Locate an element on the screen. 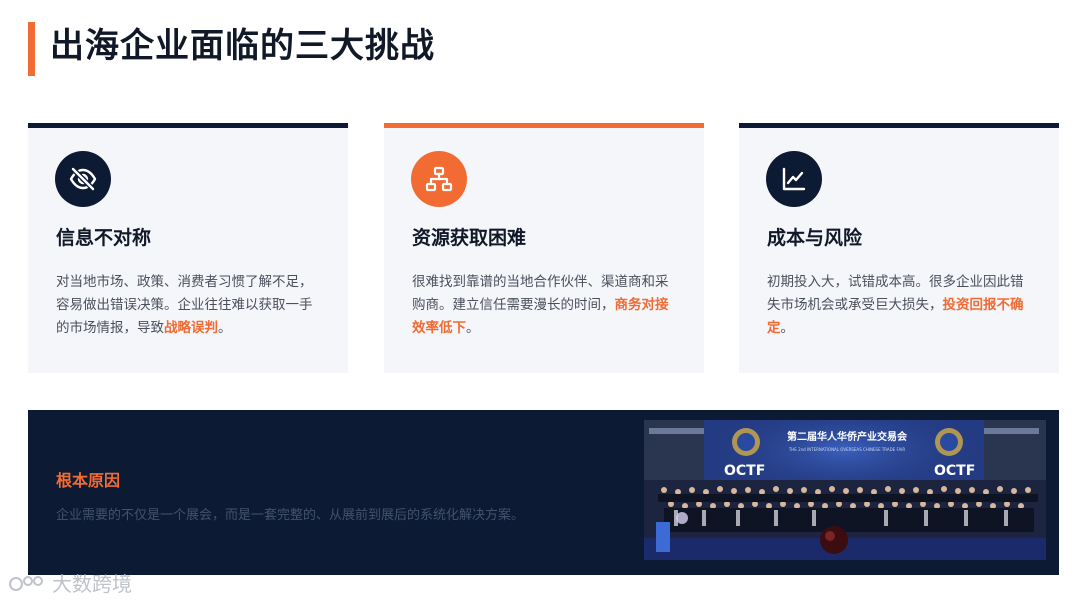  title-accent-bar is located at coordinates (31, 49).